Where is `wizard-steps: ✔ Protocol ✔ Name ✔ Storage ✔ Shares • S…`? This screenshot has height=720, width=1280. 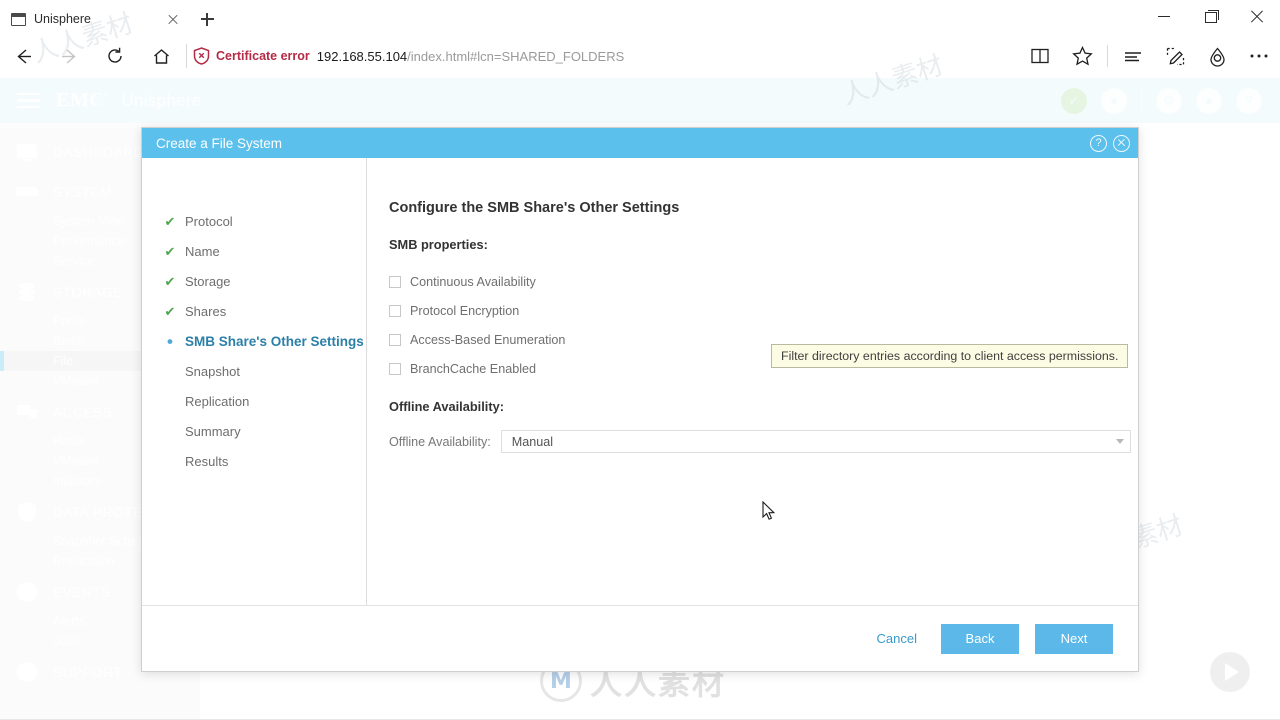 wizard-steps: ✔ Protocol ✔ Name ✔ Storage ✔ Shares • S… is located at coordinates (254, 381).